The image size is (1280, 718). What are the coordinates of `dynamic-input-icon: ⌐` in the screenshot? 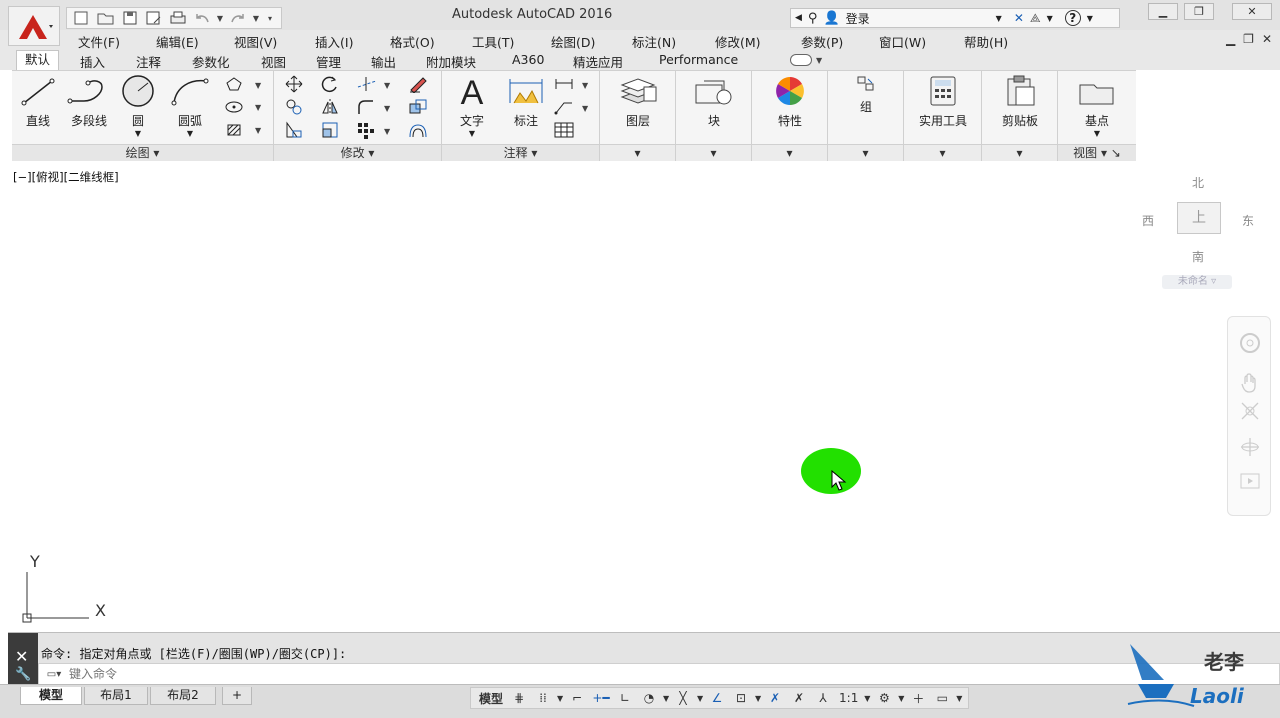 It's located at (577, 698).